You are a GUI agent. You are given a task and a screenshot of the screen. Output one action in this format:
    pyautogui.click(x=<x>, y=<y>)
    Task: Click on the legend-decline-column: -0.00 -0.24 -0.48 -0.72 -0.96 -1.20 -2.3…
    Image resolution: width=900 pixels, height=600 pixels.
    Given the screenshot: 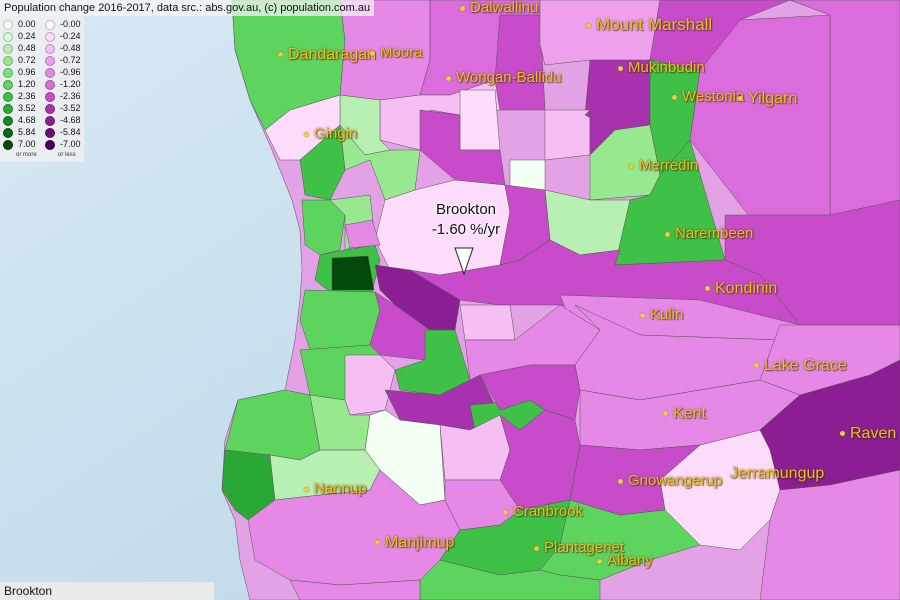 What is the action you would take?
    pyautogui.click(x=61, y=84)
    